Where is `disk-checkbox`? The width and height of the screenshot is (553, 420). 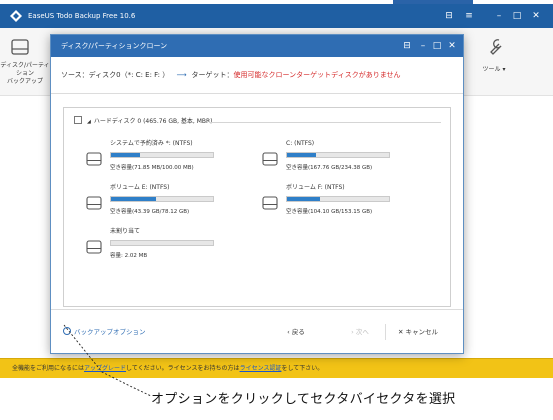
disk-checkbox is located at coordinates (78, 120).